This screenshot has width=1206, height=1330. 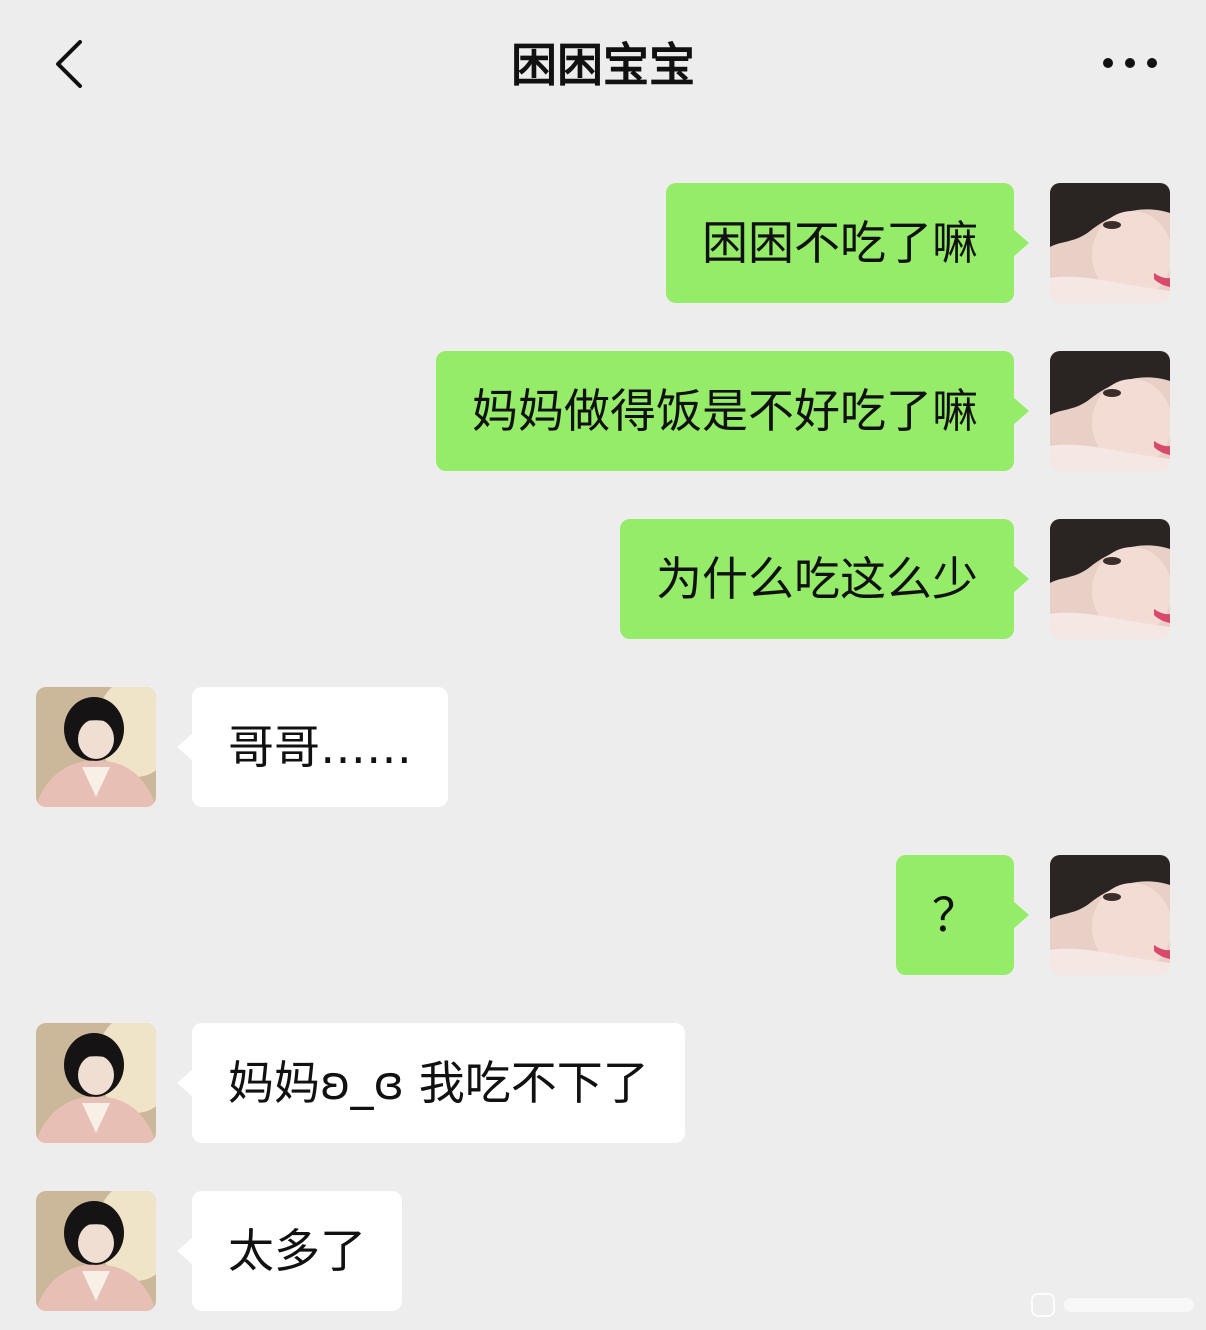 I want to click on chat-title: 困困宝宝, so click(x=603, y=65).